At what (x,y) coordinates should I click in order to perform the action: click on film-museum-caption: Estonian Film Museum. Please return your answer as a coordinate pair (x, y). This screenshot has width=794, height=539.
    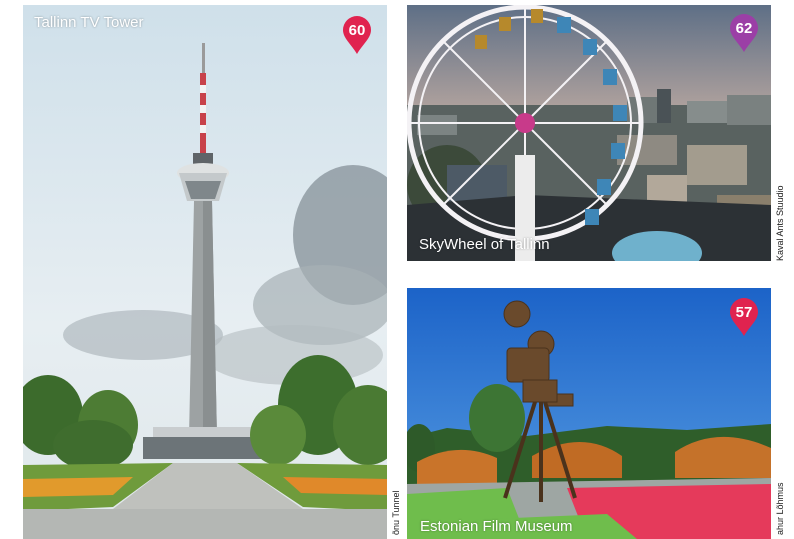
    Looking at the image, I should click on (496, 526).